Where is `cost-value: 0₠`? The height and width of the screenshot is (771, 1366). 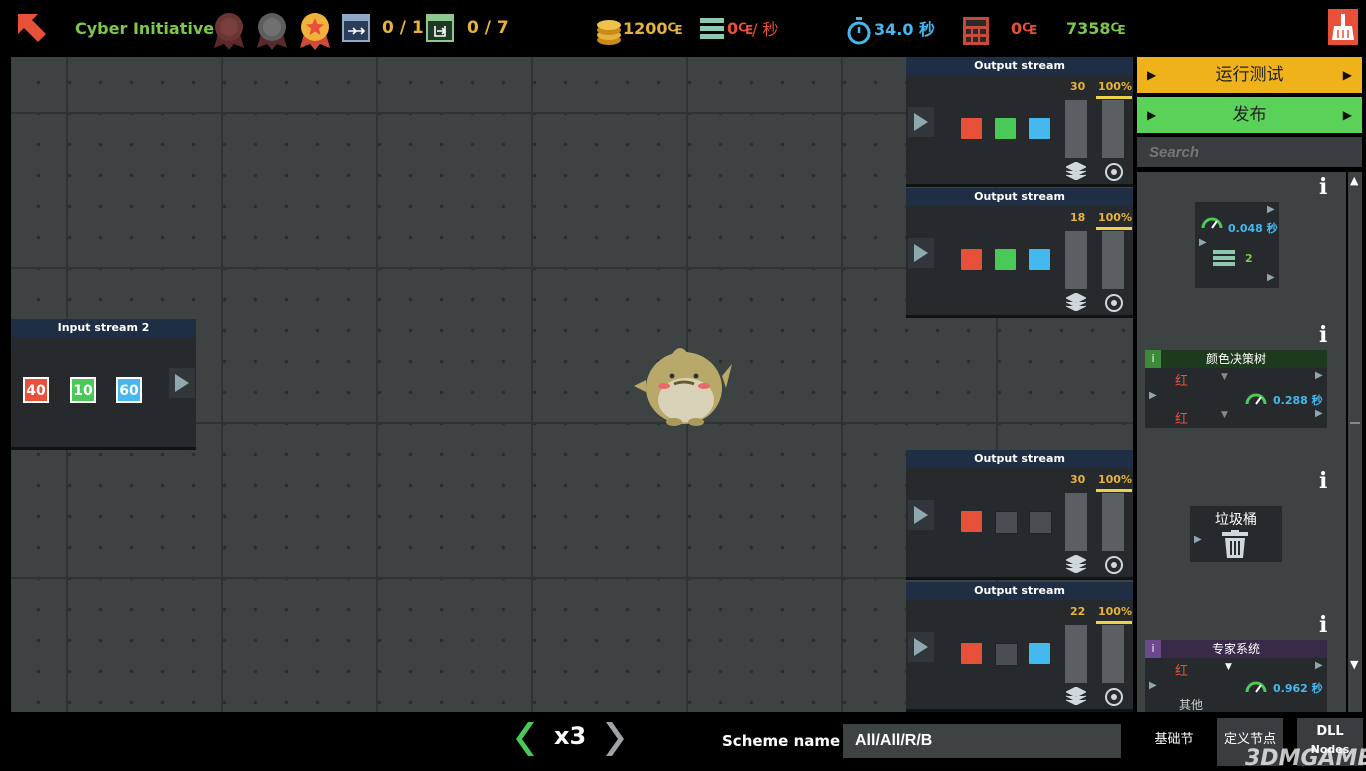 cost-value: 0₠ is located at coordinates (1024, 28).